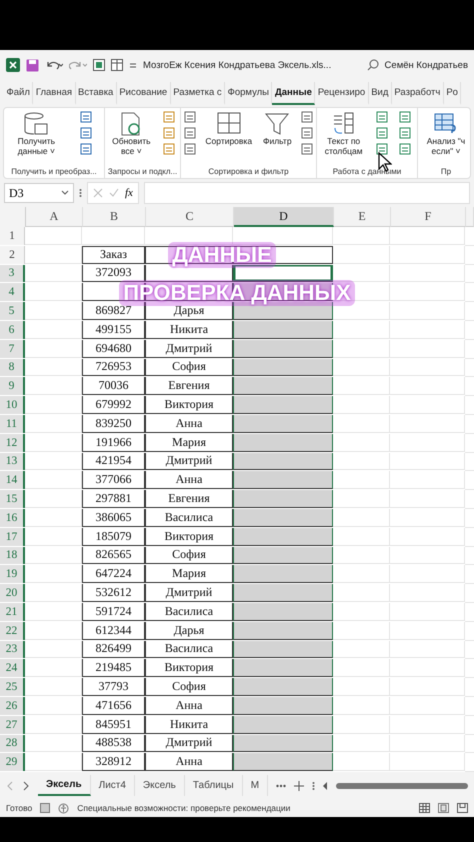 Image resolution: width=474 pixels, height=842 pixels. What do you see at coordinates (12, 273) in the screenshot?
I see `row-header: 3` at bounding box center [12, 273].